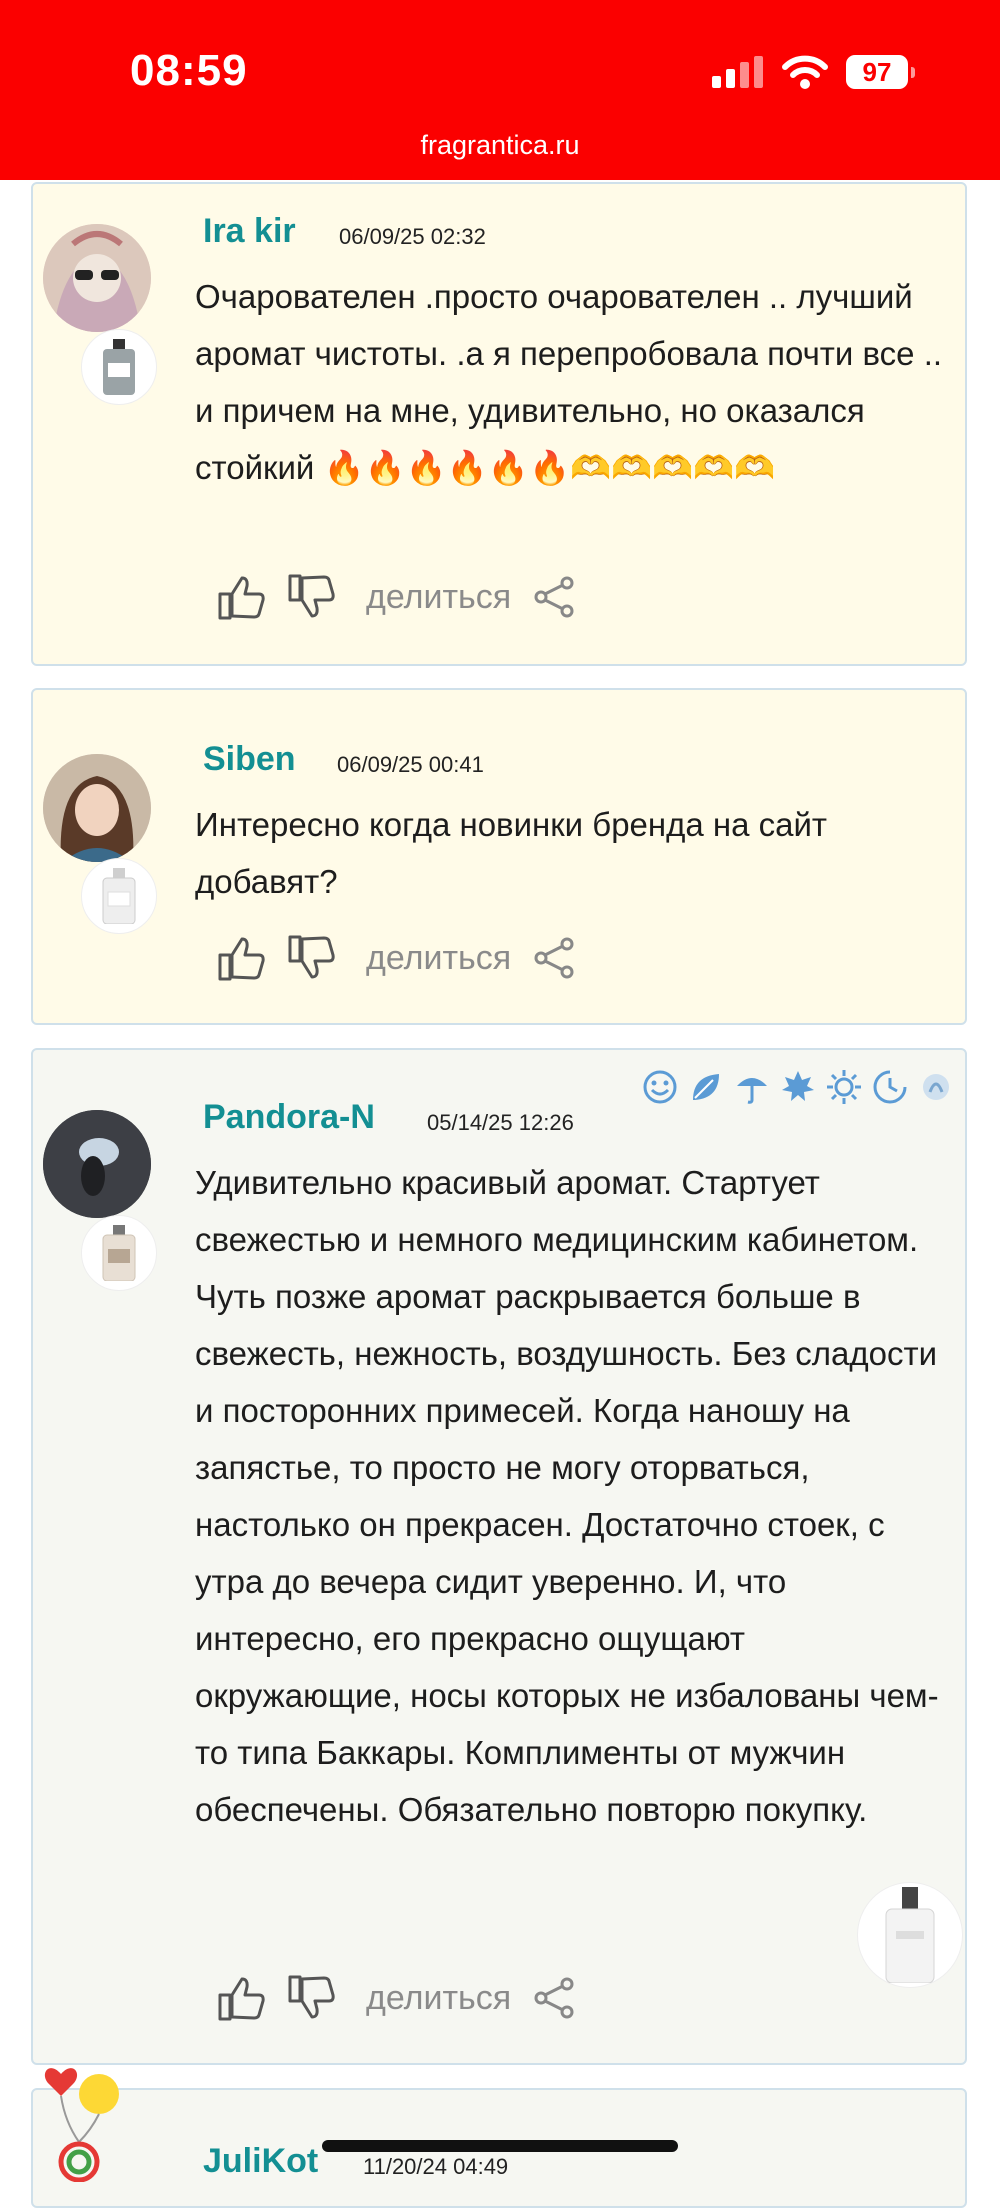 The image size is (1000, 2208). What do you see at coordinates (410, 764) in the screenshot?
I see `review-date: 06/09/25 00:41` at bounding box center [410, 764].